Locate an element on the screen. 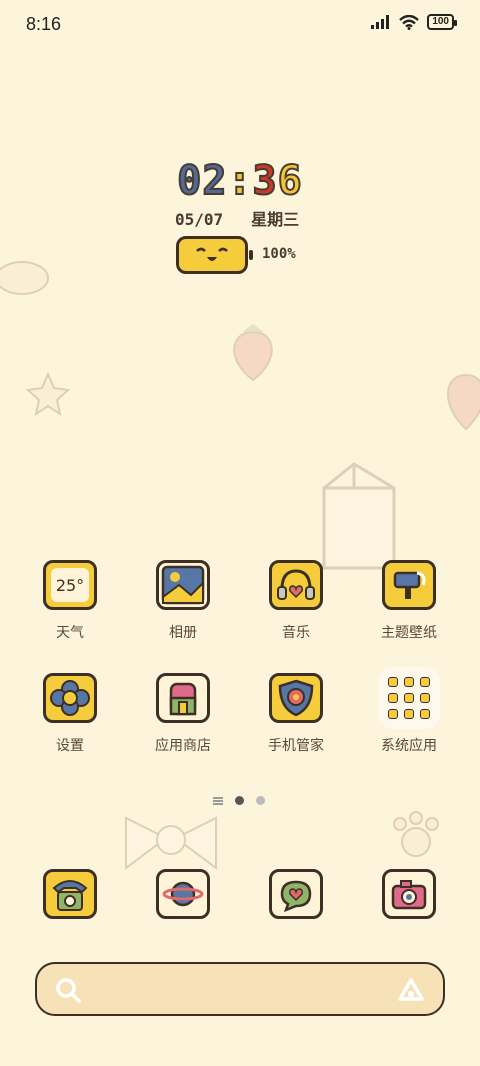 The width and height of the screenshot is (480, 1066). app-label-music: 音乐 is located at coordinates (296, 633).